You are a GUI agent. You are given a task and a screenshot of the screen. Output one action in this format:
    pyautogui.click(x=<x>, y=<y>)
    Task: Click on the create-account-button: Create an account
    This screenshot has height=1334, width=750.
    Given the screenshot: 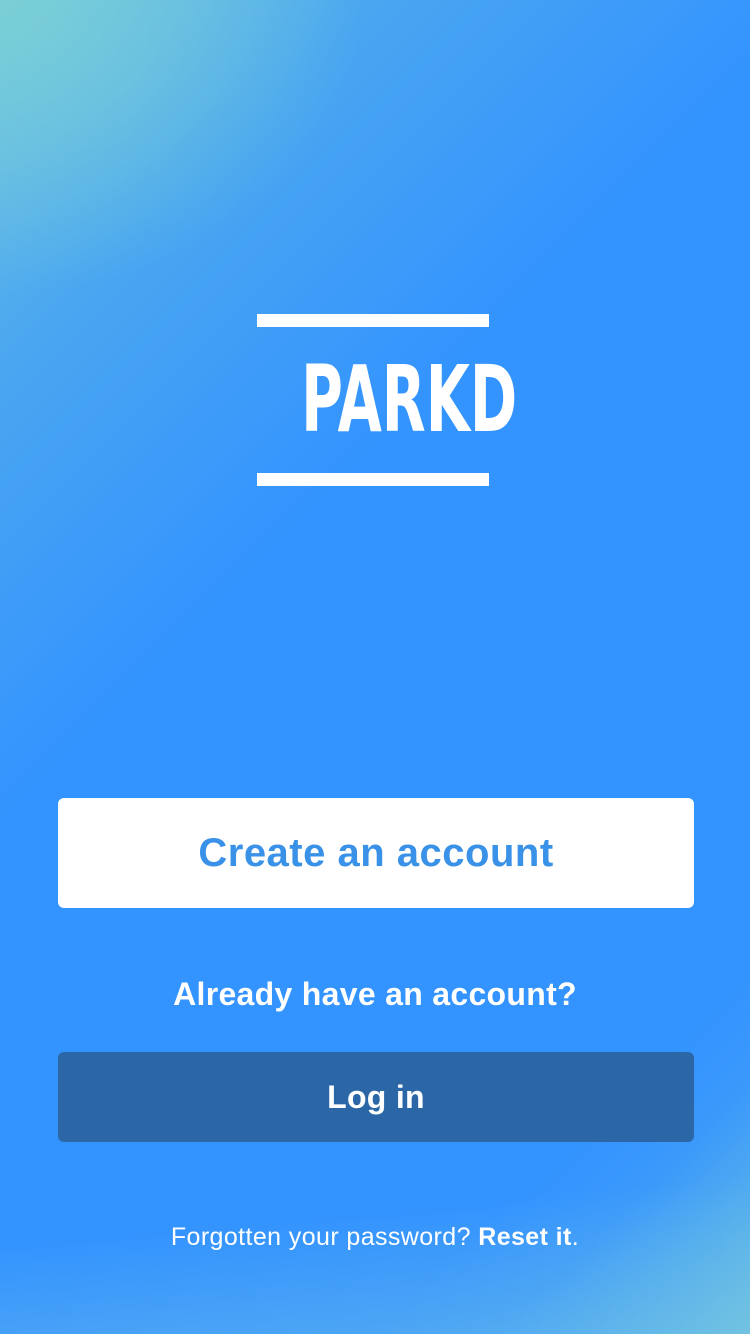 What is the action you would take?
    pyautogui.click(x=376, y=853)
    